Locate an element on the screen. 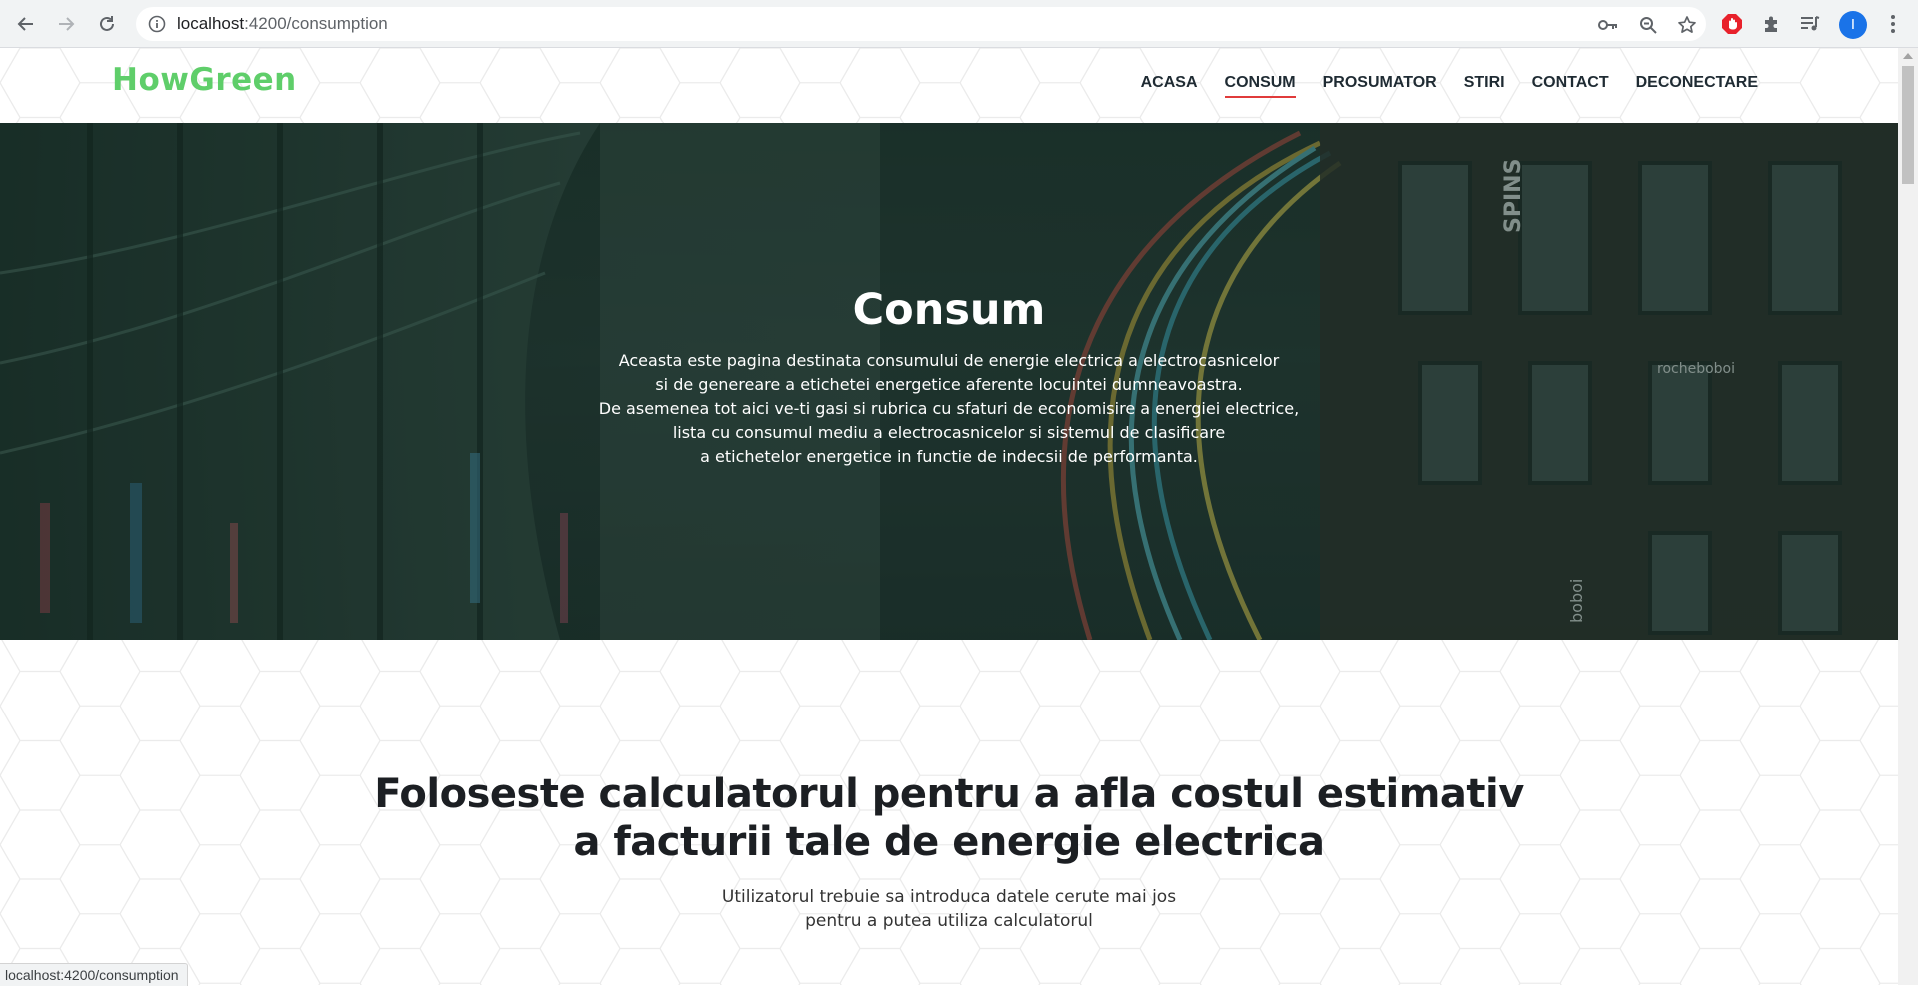 This screenshot has height=986, width=1918. page-scrollbar is located at coordinates (1908, 516).